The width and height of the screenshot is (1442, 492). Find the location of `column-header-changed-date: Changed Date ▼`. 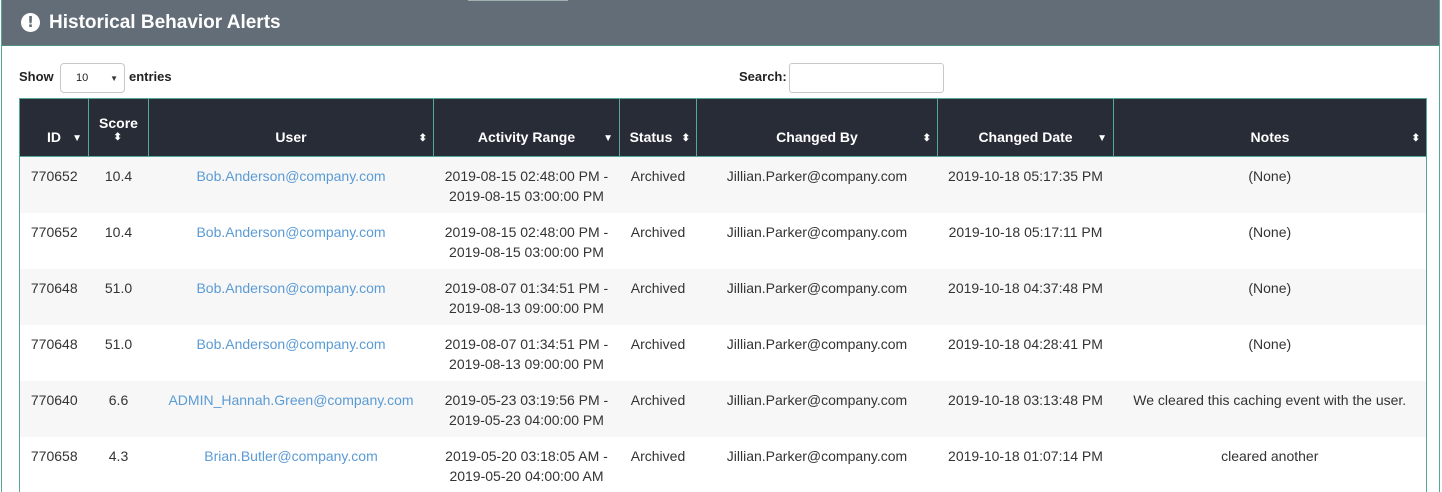

column-header-changed-date: Changed Date ▼ is located at coordinates (1025, 127).